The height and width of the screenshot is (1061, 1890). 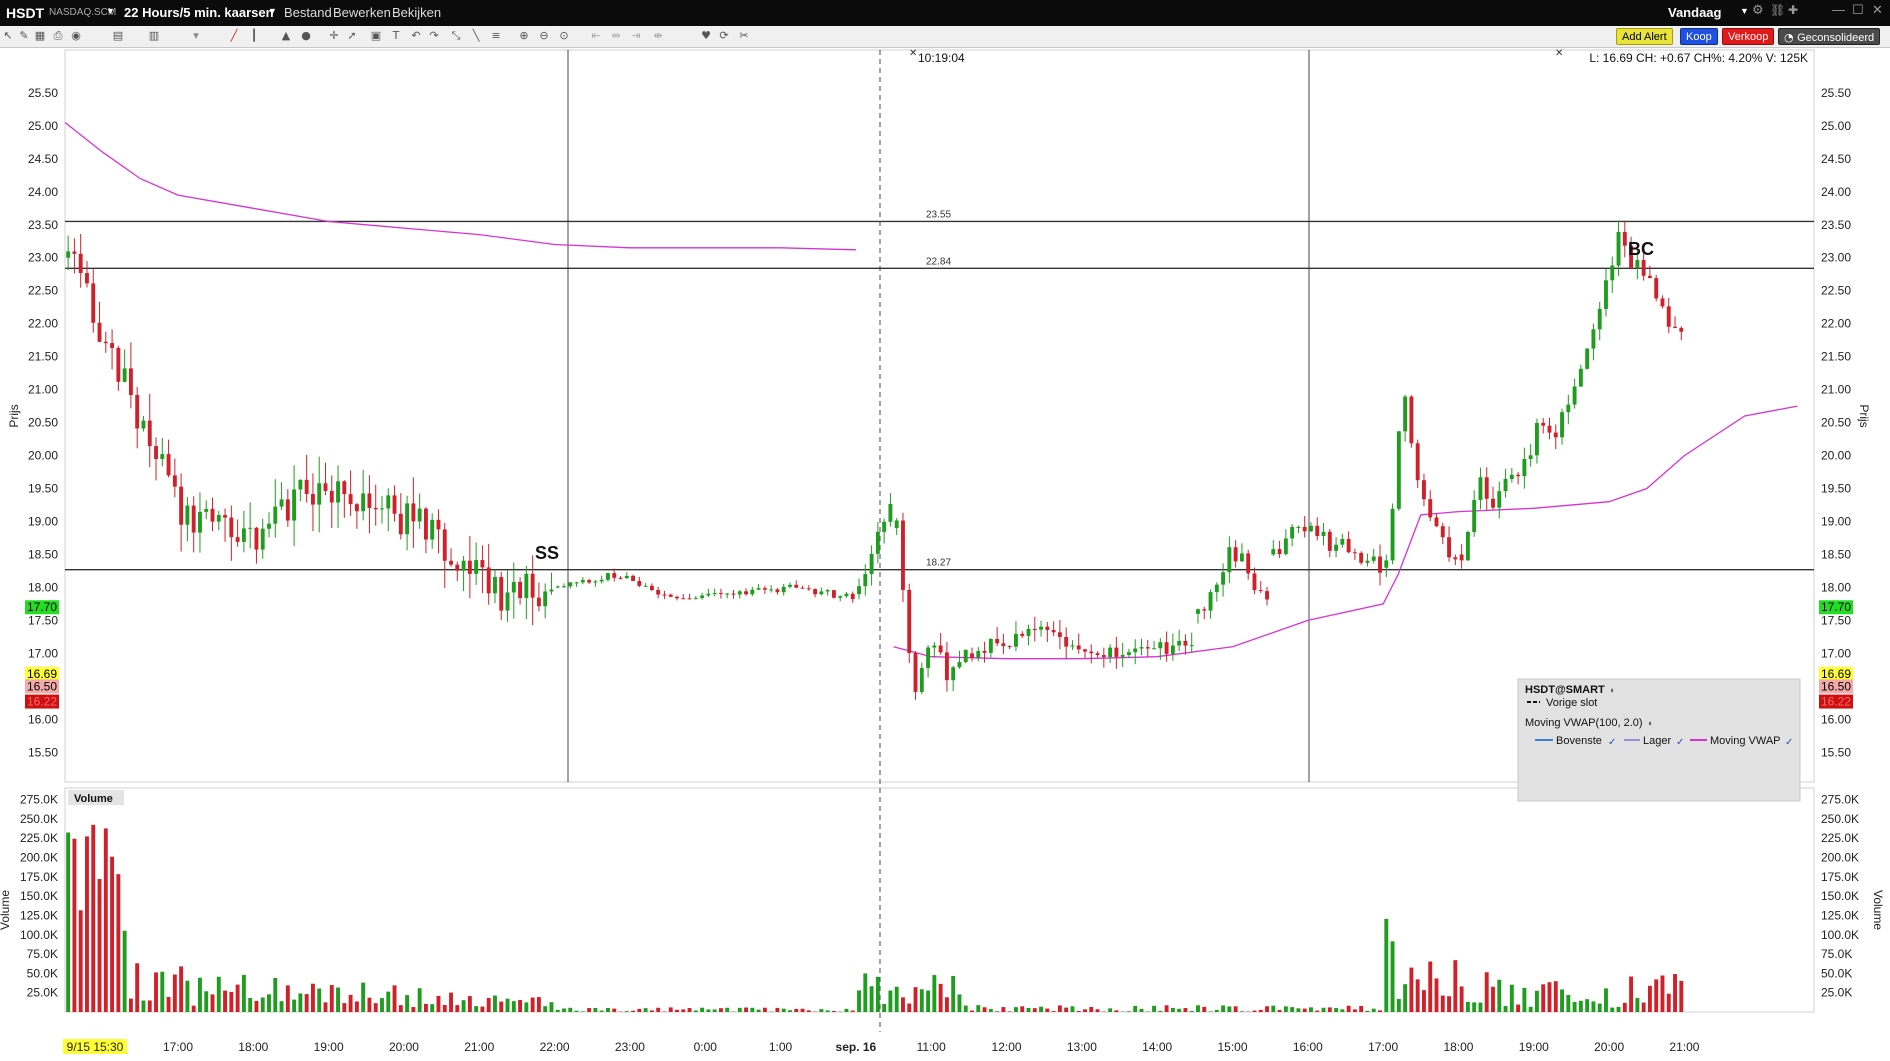 I want to click on layout-icon: ▤, so click(x=118, y=36).